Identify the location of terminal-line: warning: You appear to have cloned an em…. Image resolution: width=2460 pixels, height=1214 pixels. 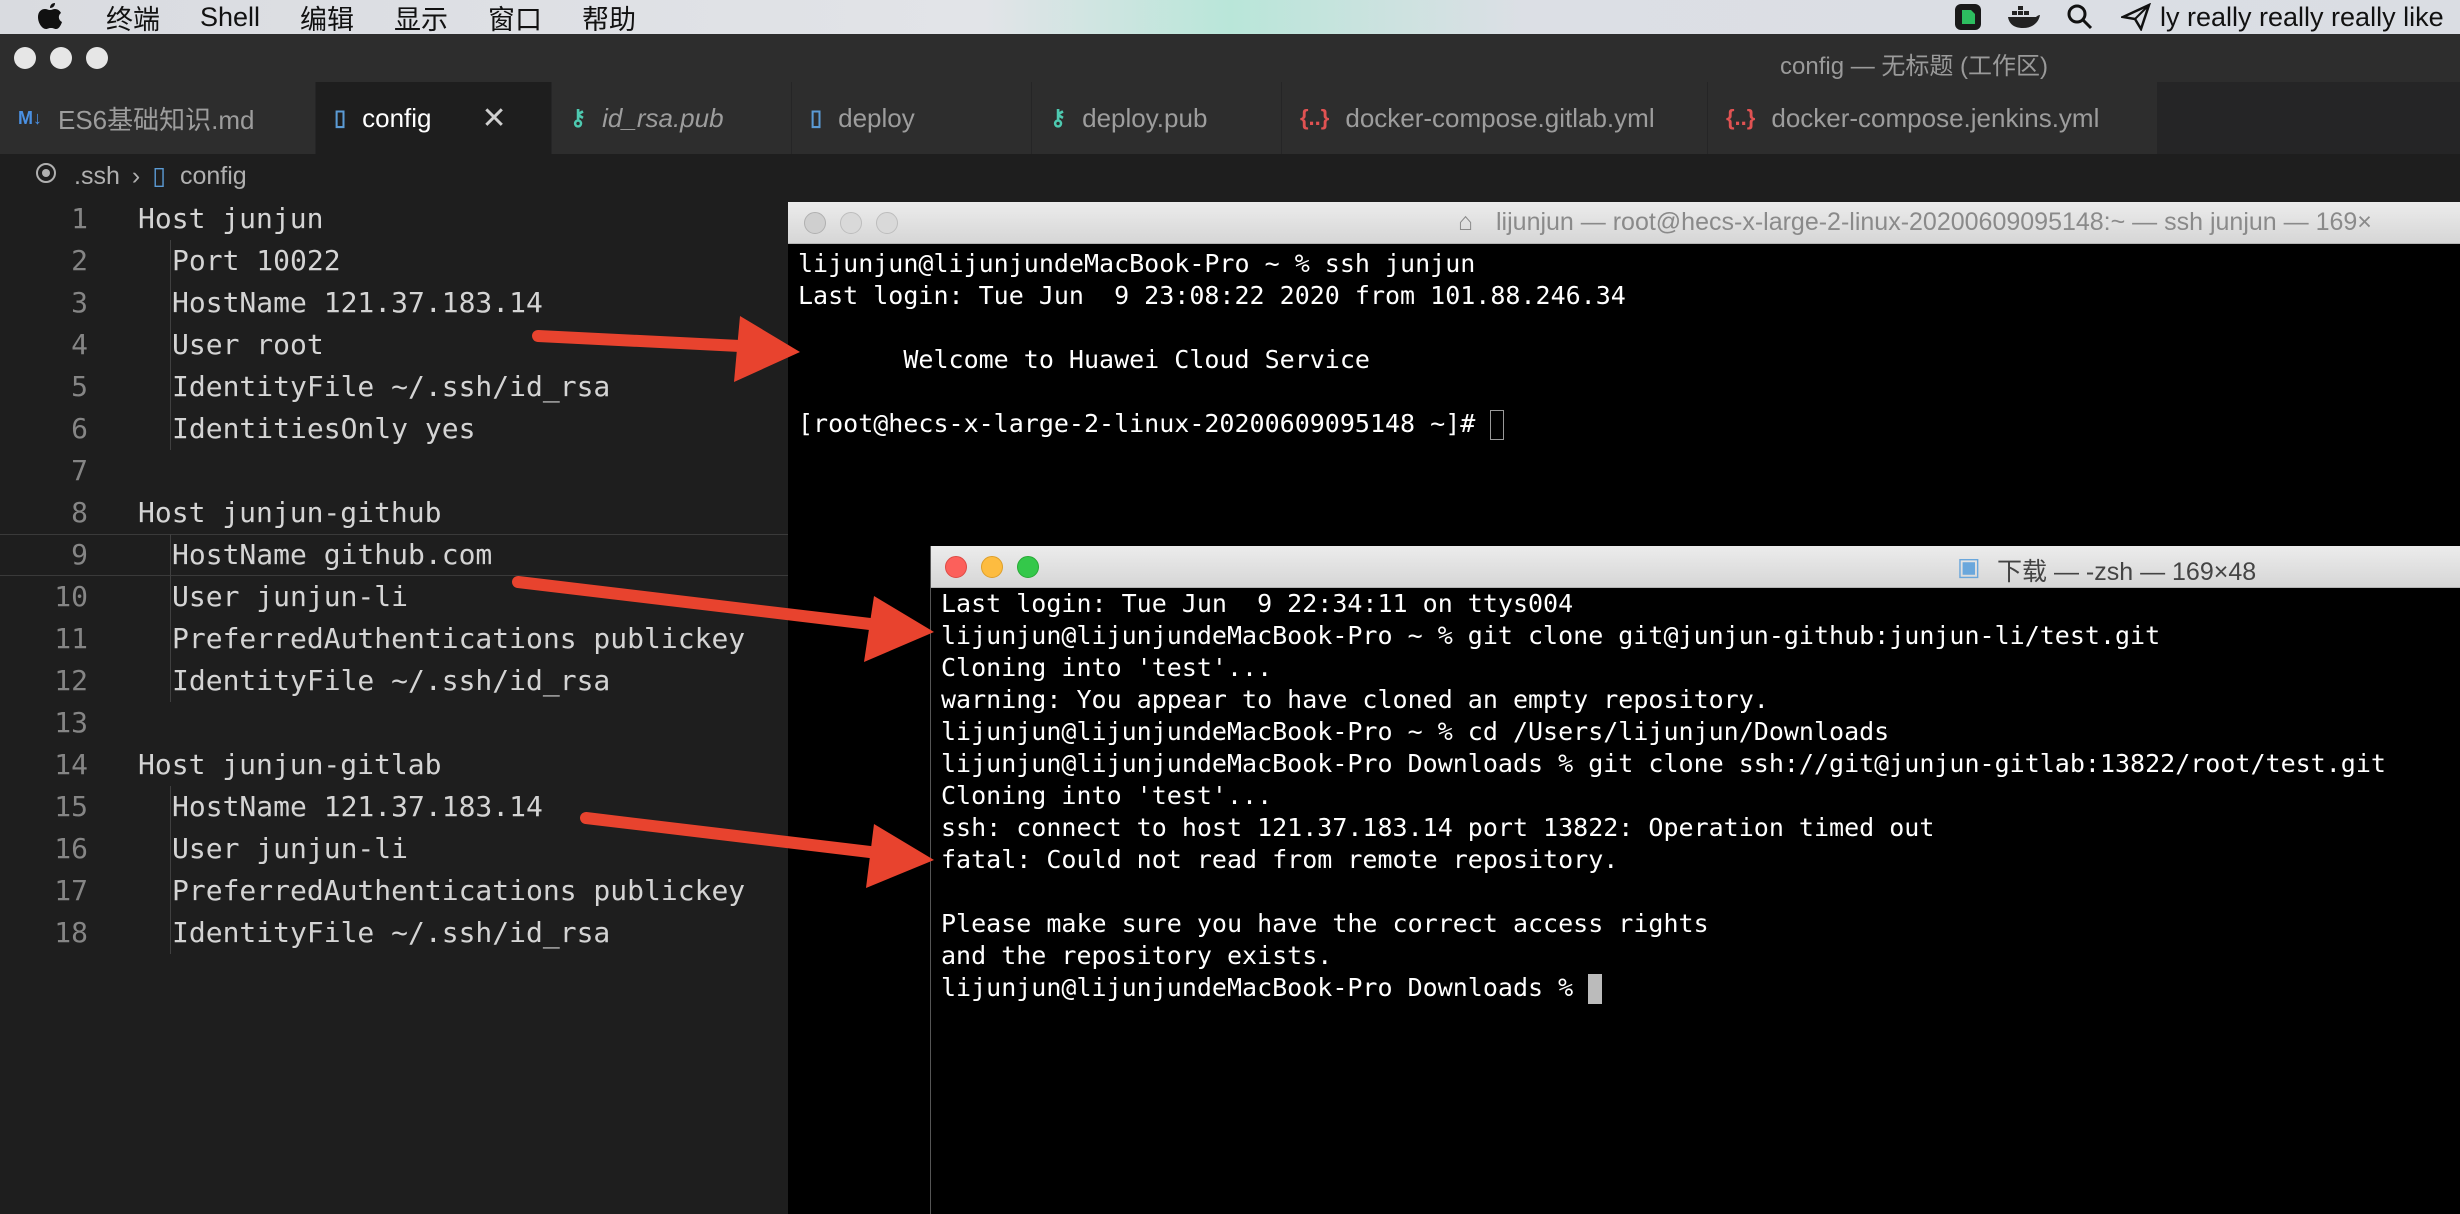
(1700, 700).